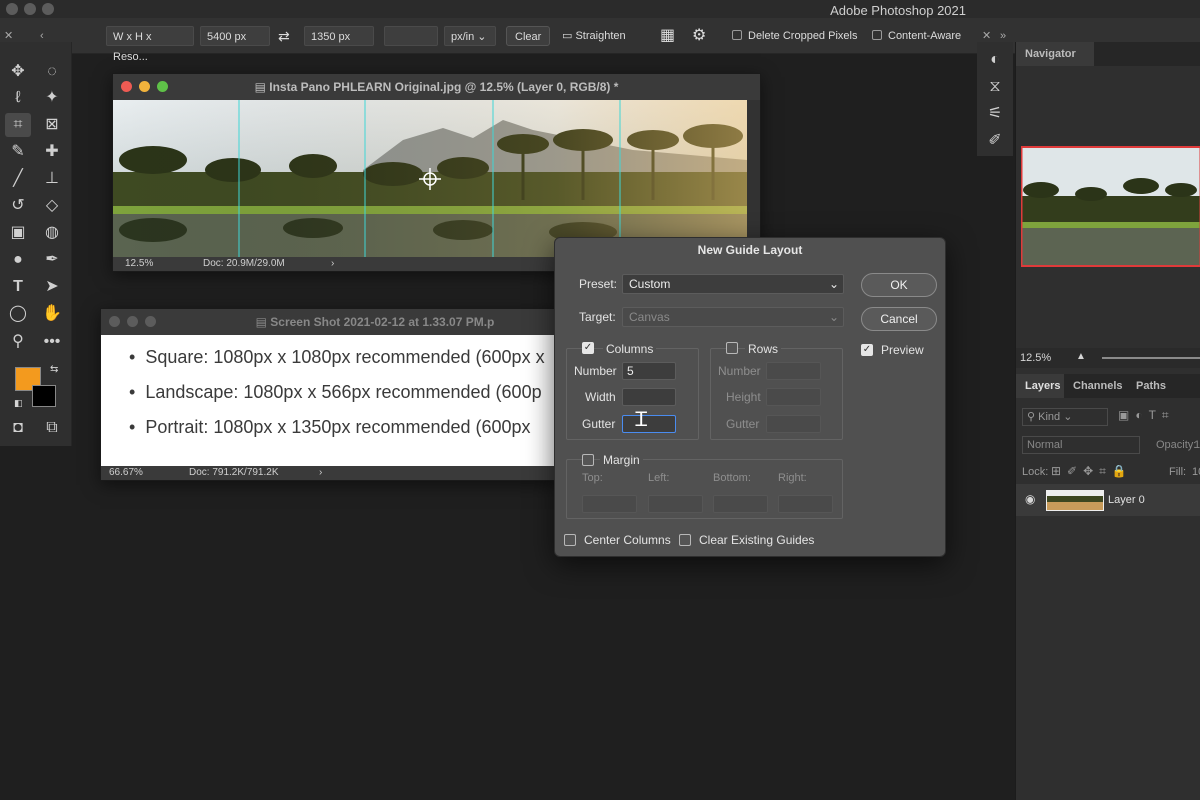  I want to click on straighten-button: ▭ Straighten, so click(594, 36).